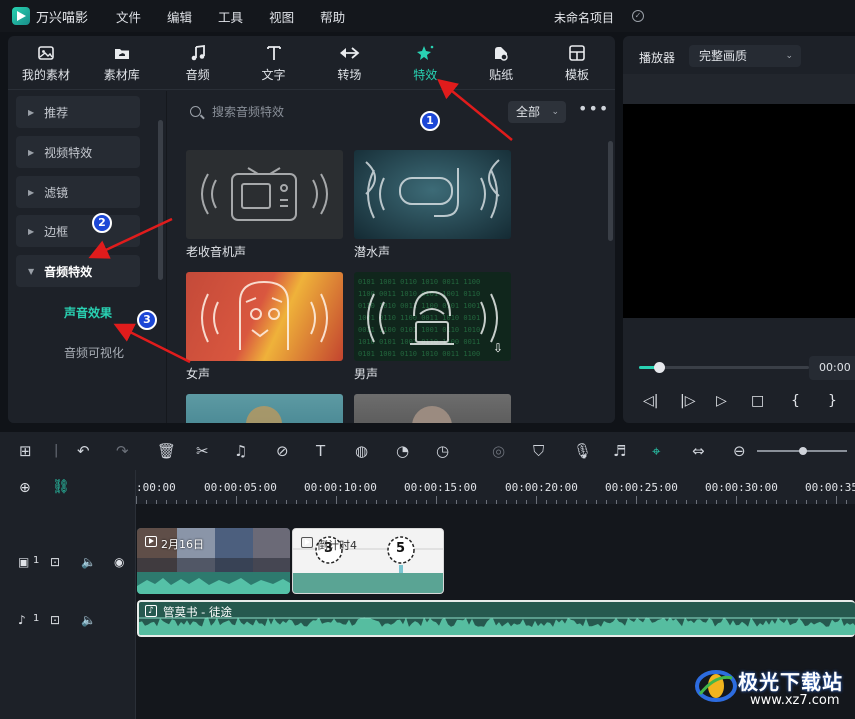 The height and width of the screenshot is (719, 855). What do you see at coordinates (425, 52) in the screenshot?
I see `sparkle-icon` at bounding box center [425, 52].